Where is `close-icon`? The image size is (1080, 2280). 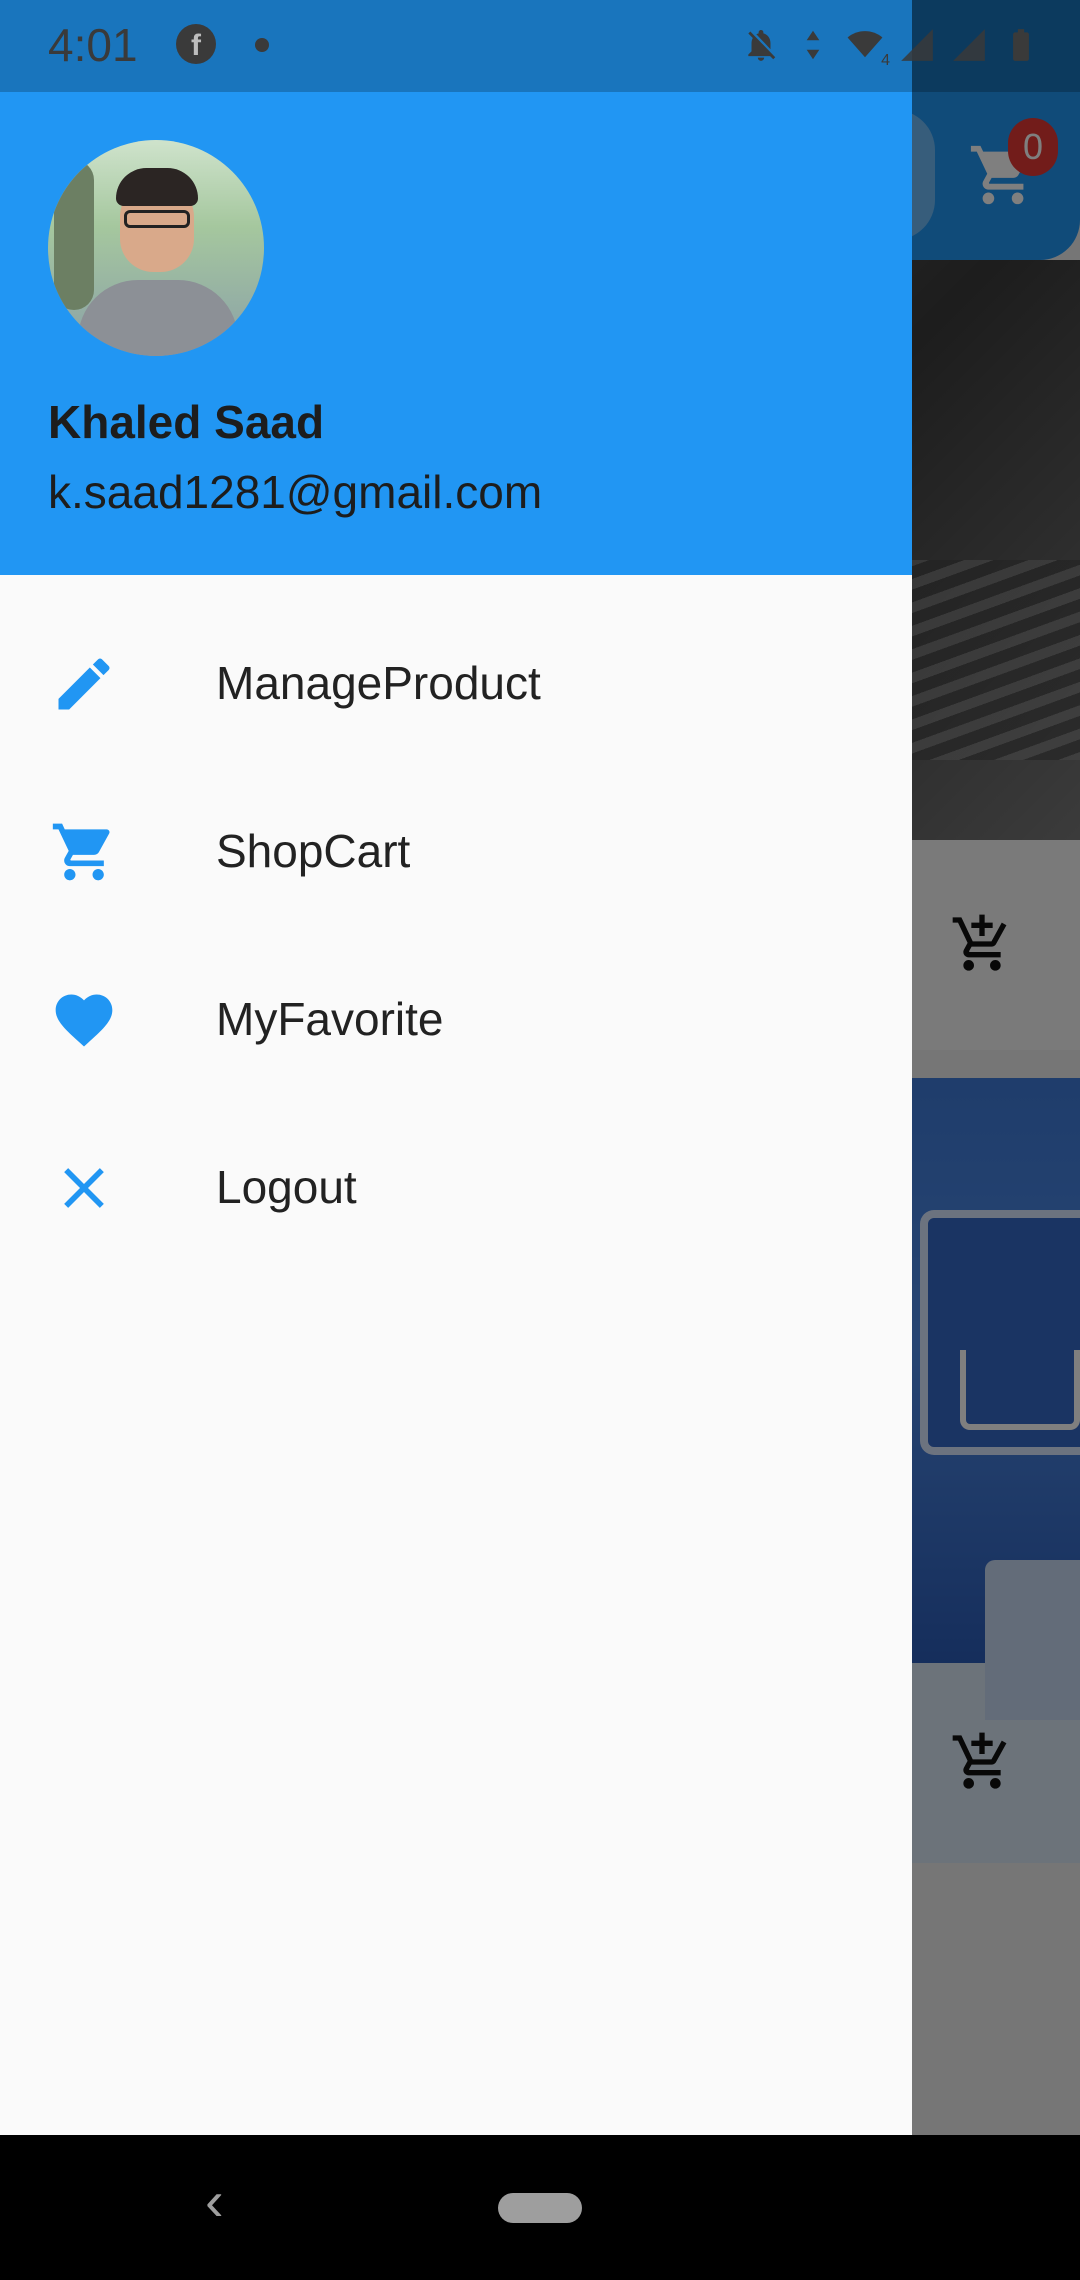 close-icon is located at coordinates (84, 1188).